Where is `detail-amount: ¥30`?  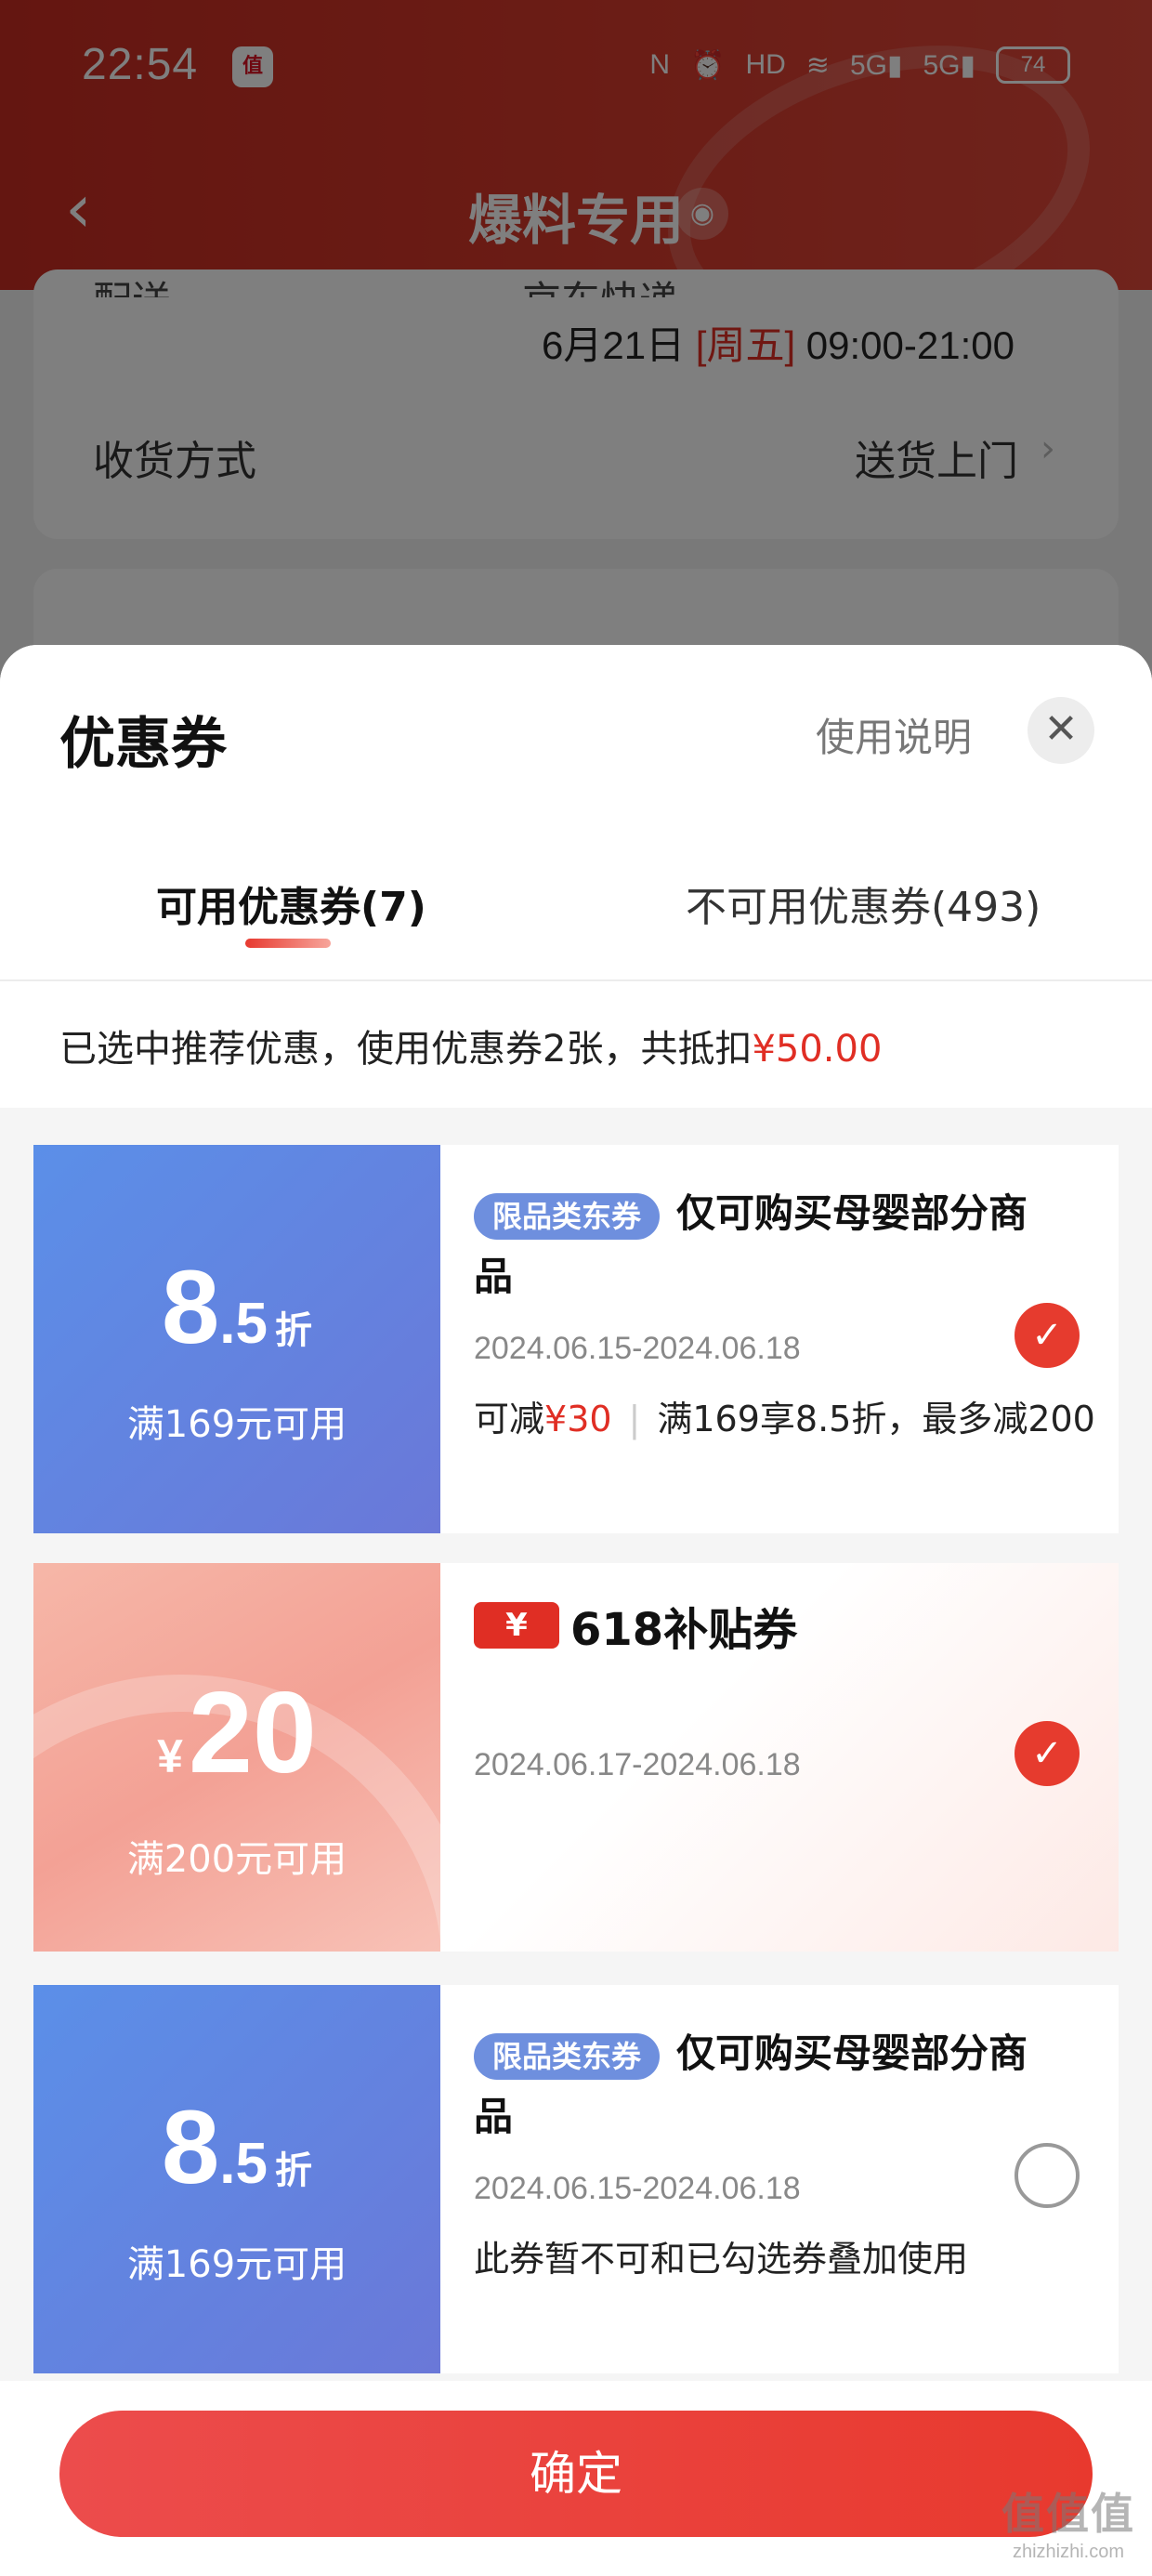 detail-amount: ¥30 is located at coordinates (578, 1419).